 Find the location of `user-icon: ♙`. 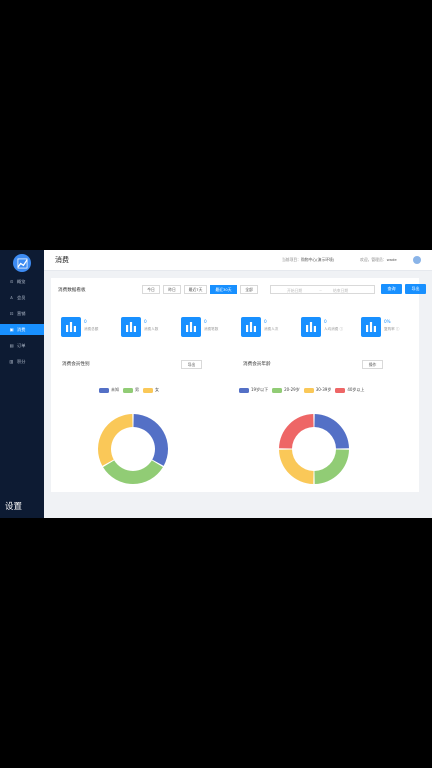

user-icon: ♙ is located at coordinates (11, 297).